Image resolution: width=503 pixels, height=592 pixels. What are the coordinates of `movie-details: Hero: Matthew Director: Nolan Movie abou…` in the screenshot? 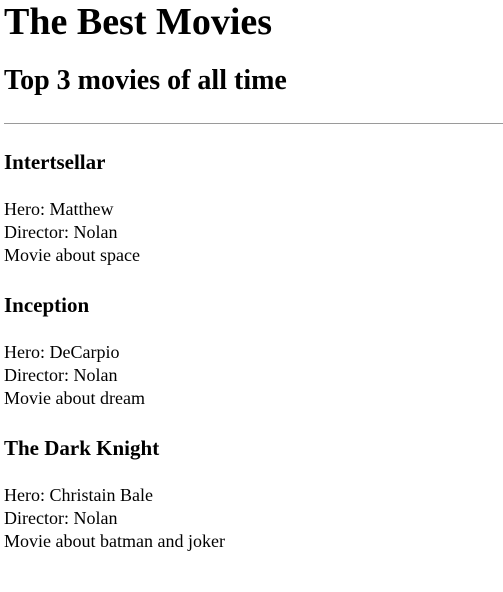 It's located at (253, 232).